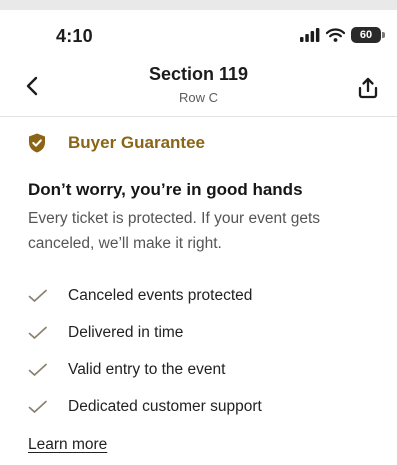 This screenshot has height=465, width=397. I want to click on feature-label: Canceled events protected, so click(160, 295).